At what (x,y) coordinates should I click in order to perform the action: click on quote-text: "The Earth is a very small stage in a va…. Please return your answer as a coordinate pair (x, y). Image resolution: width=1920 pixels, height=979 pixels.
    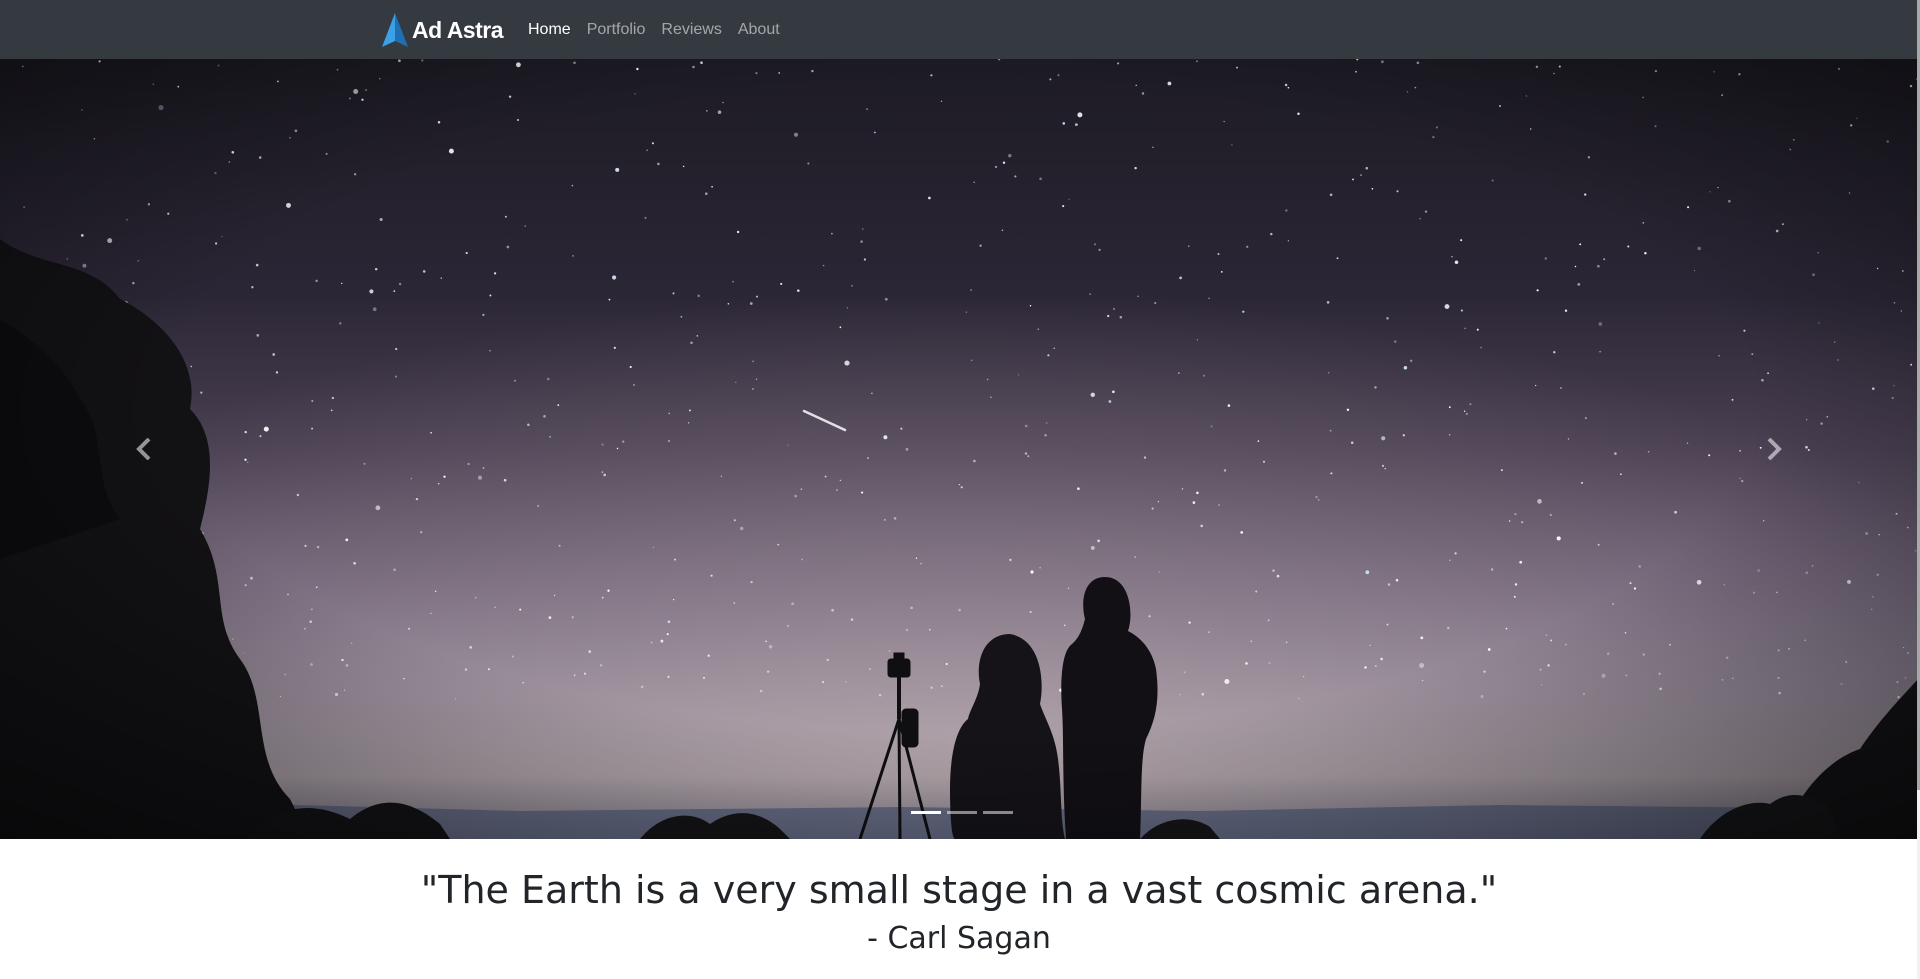
    Looking at the image, I should click on (959, 890).